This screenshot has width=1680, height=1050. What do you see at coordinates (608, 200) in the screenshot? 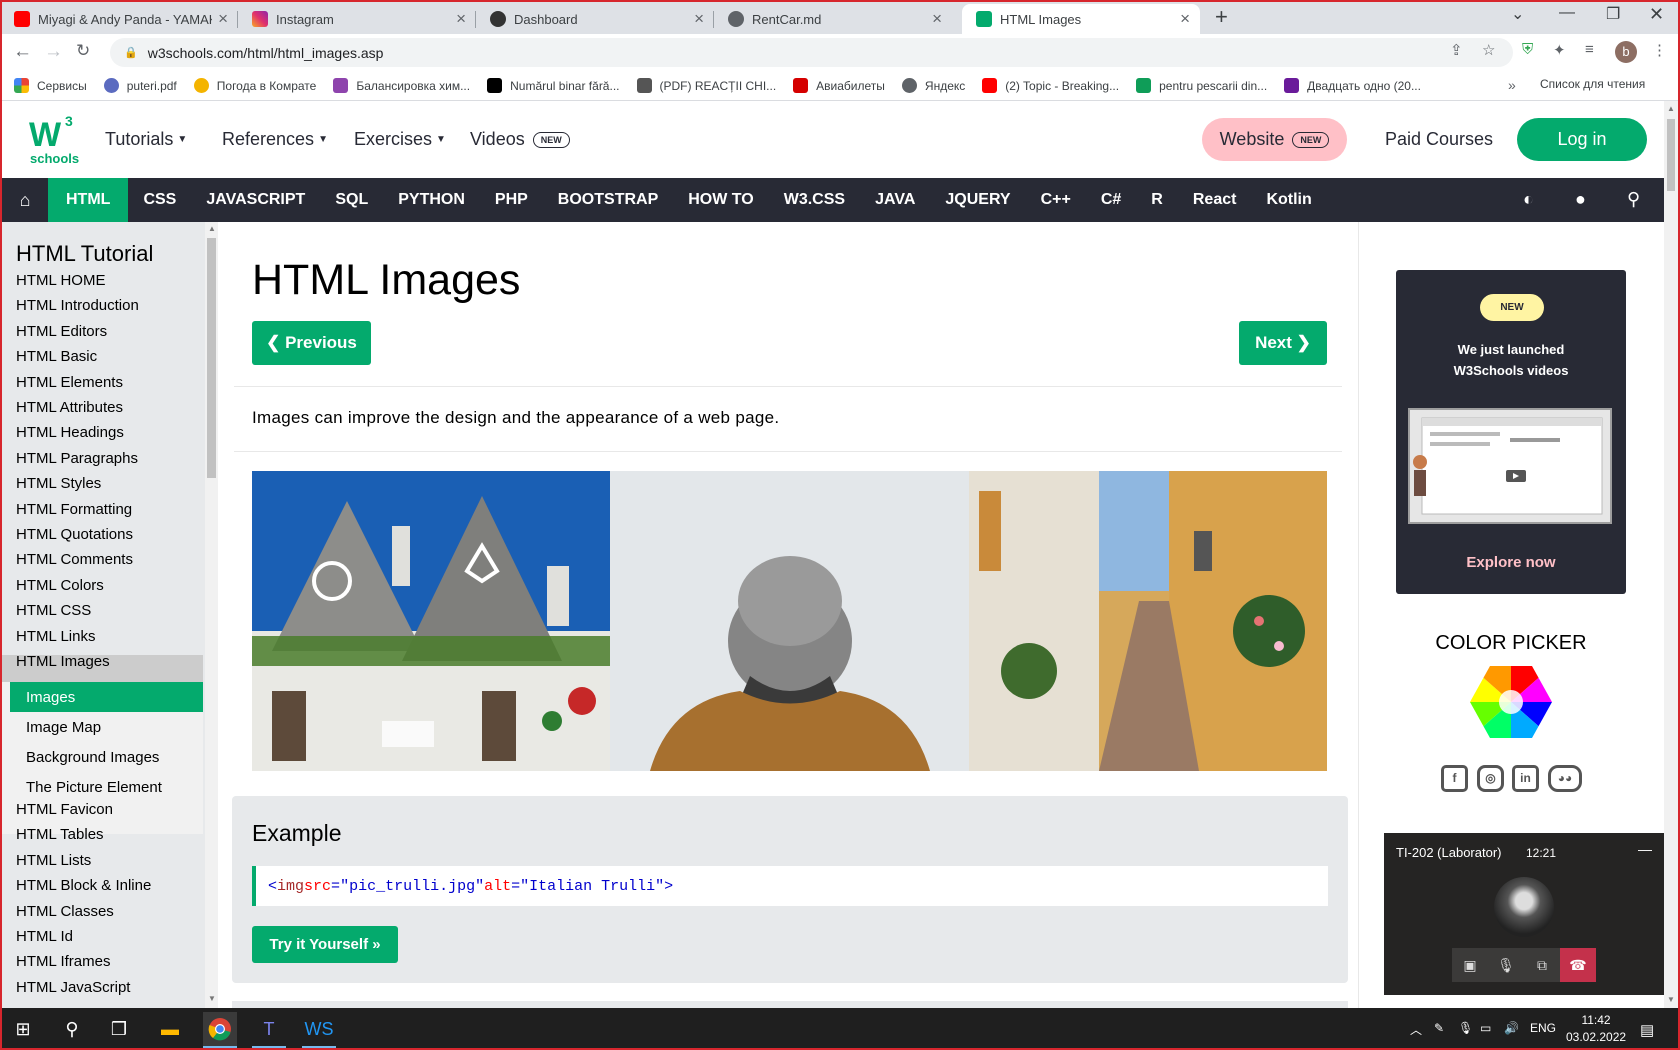
I see `subject-bootstrap: BOOTSTRAP` at bounding box center [608, 200].